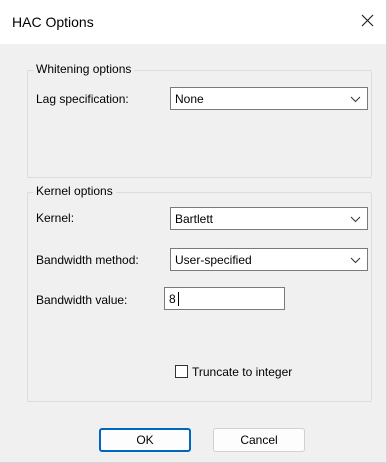  I want to click on close-button, so click(367, 21).